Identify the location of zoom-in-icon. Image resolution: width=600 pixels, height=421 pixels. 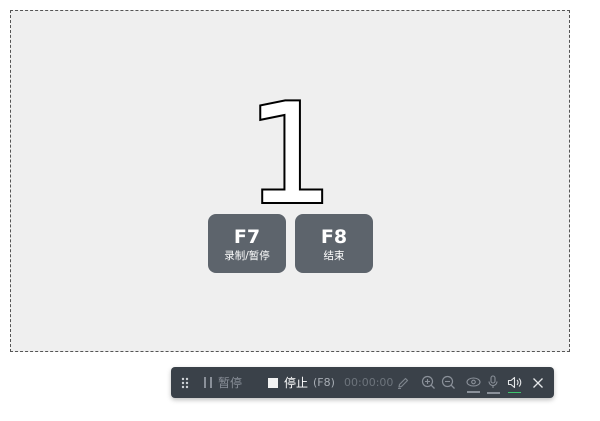
(428, 382).